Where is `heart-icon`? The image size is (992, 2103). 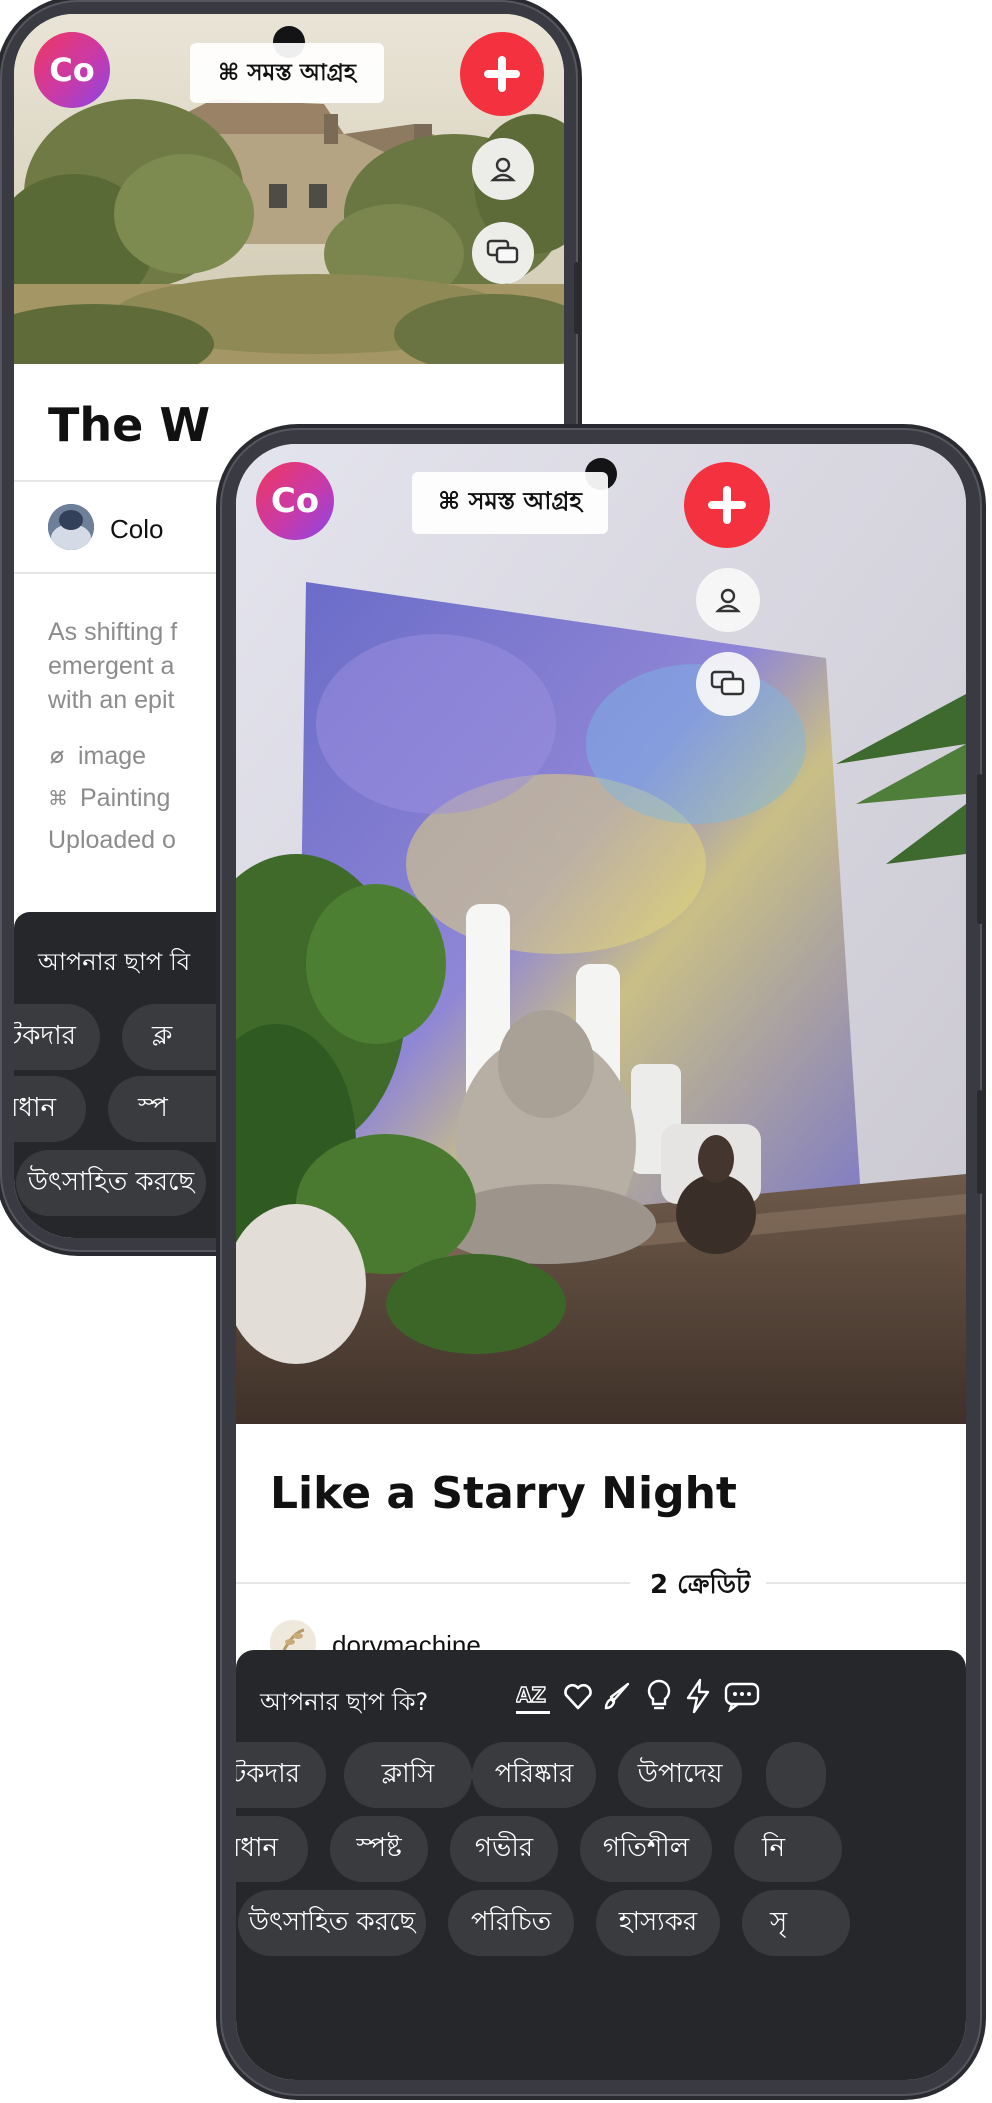
heart-icon is located at coordinates (578, 1696).